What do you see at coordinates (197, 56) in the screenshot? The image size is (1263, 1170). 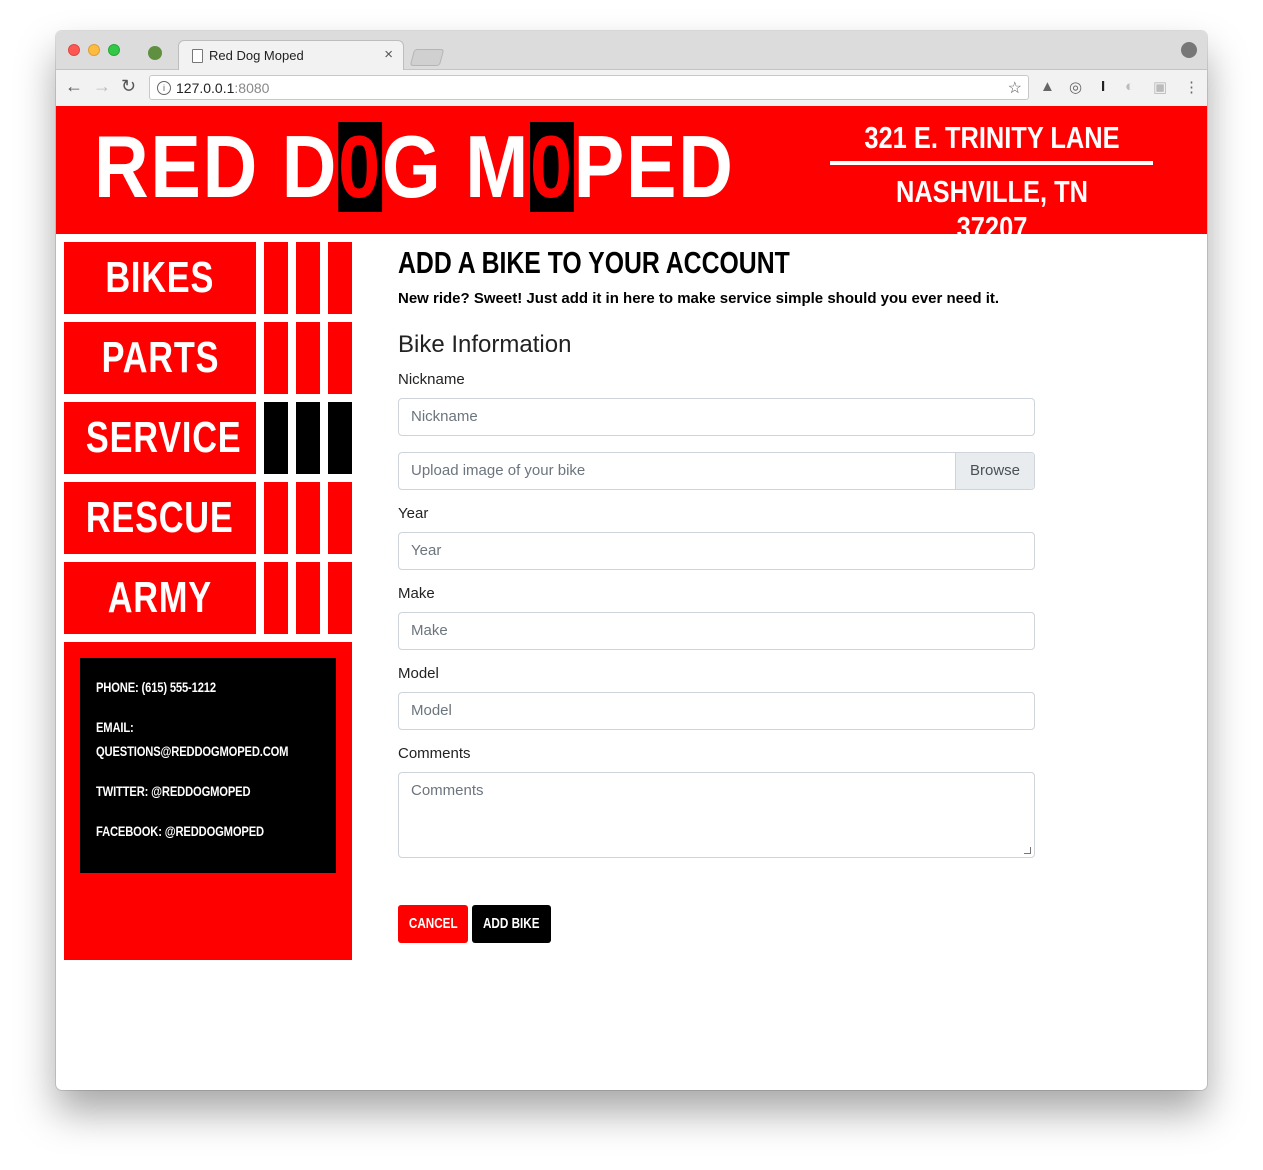 I see `page-icon` at bounding box center [197, 56].